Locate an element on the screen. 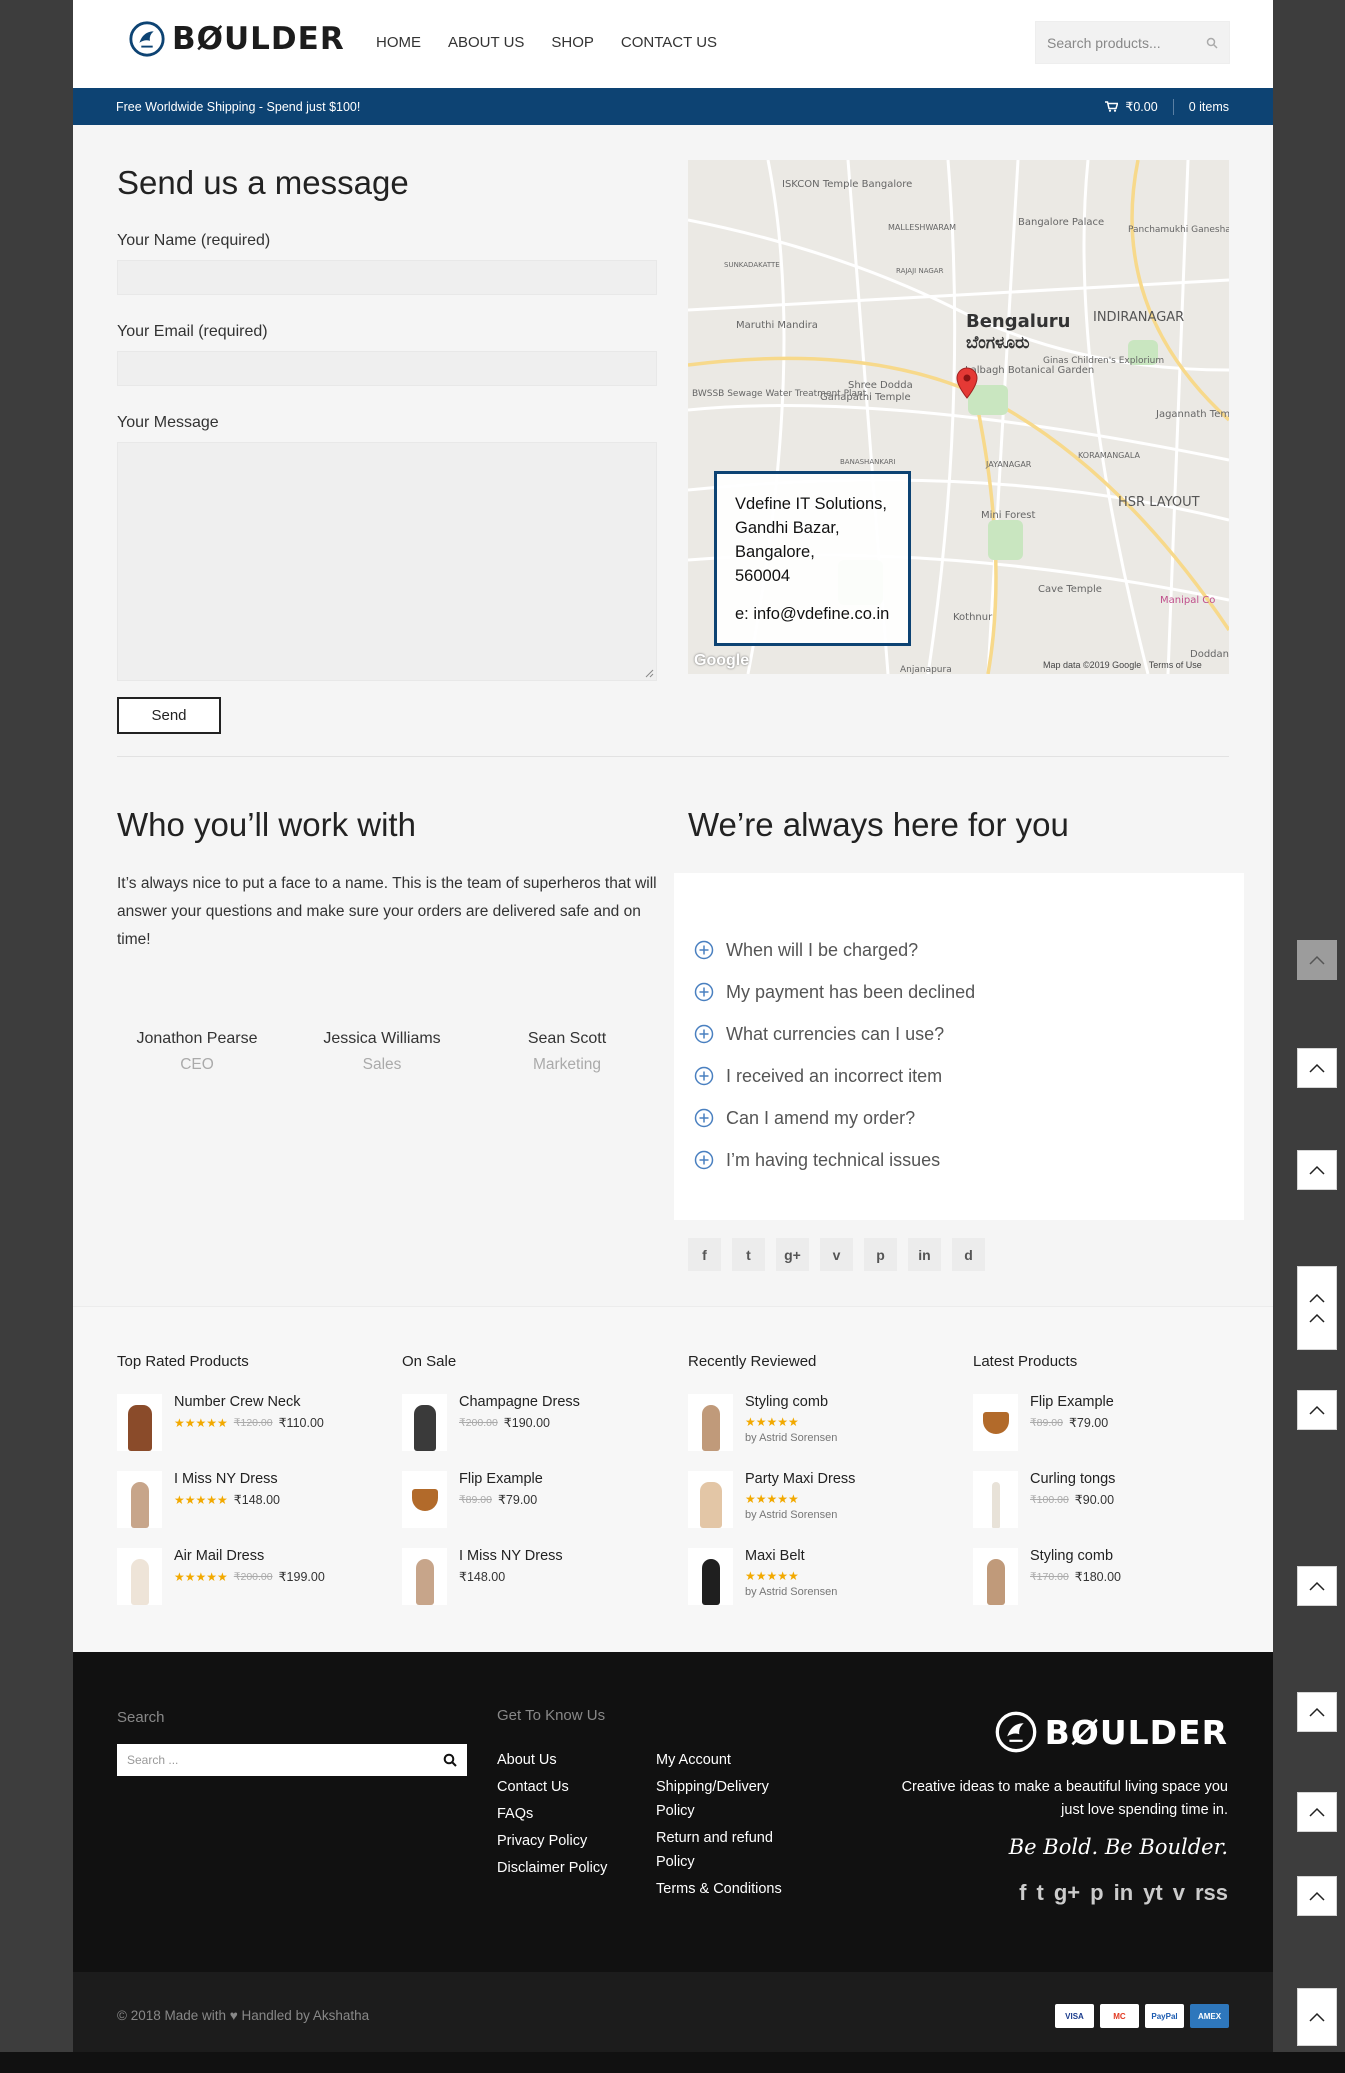  faq-item: When will I be charged? is located at coordinates (969, 950).